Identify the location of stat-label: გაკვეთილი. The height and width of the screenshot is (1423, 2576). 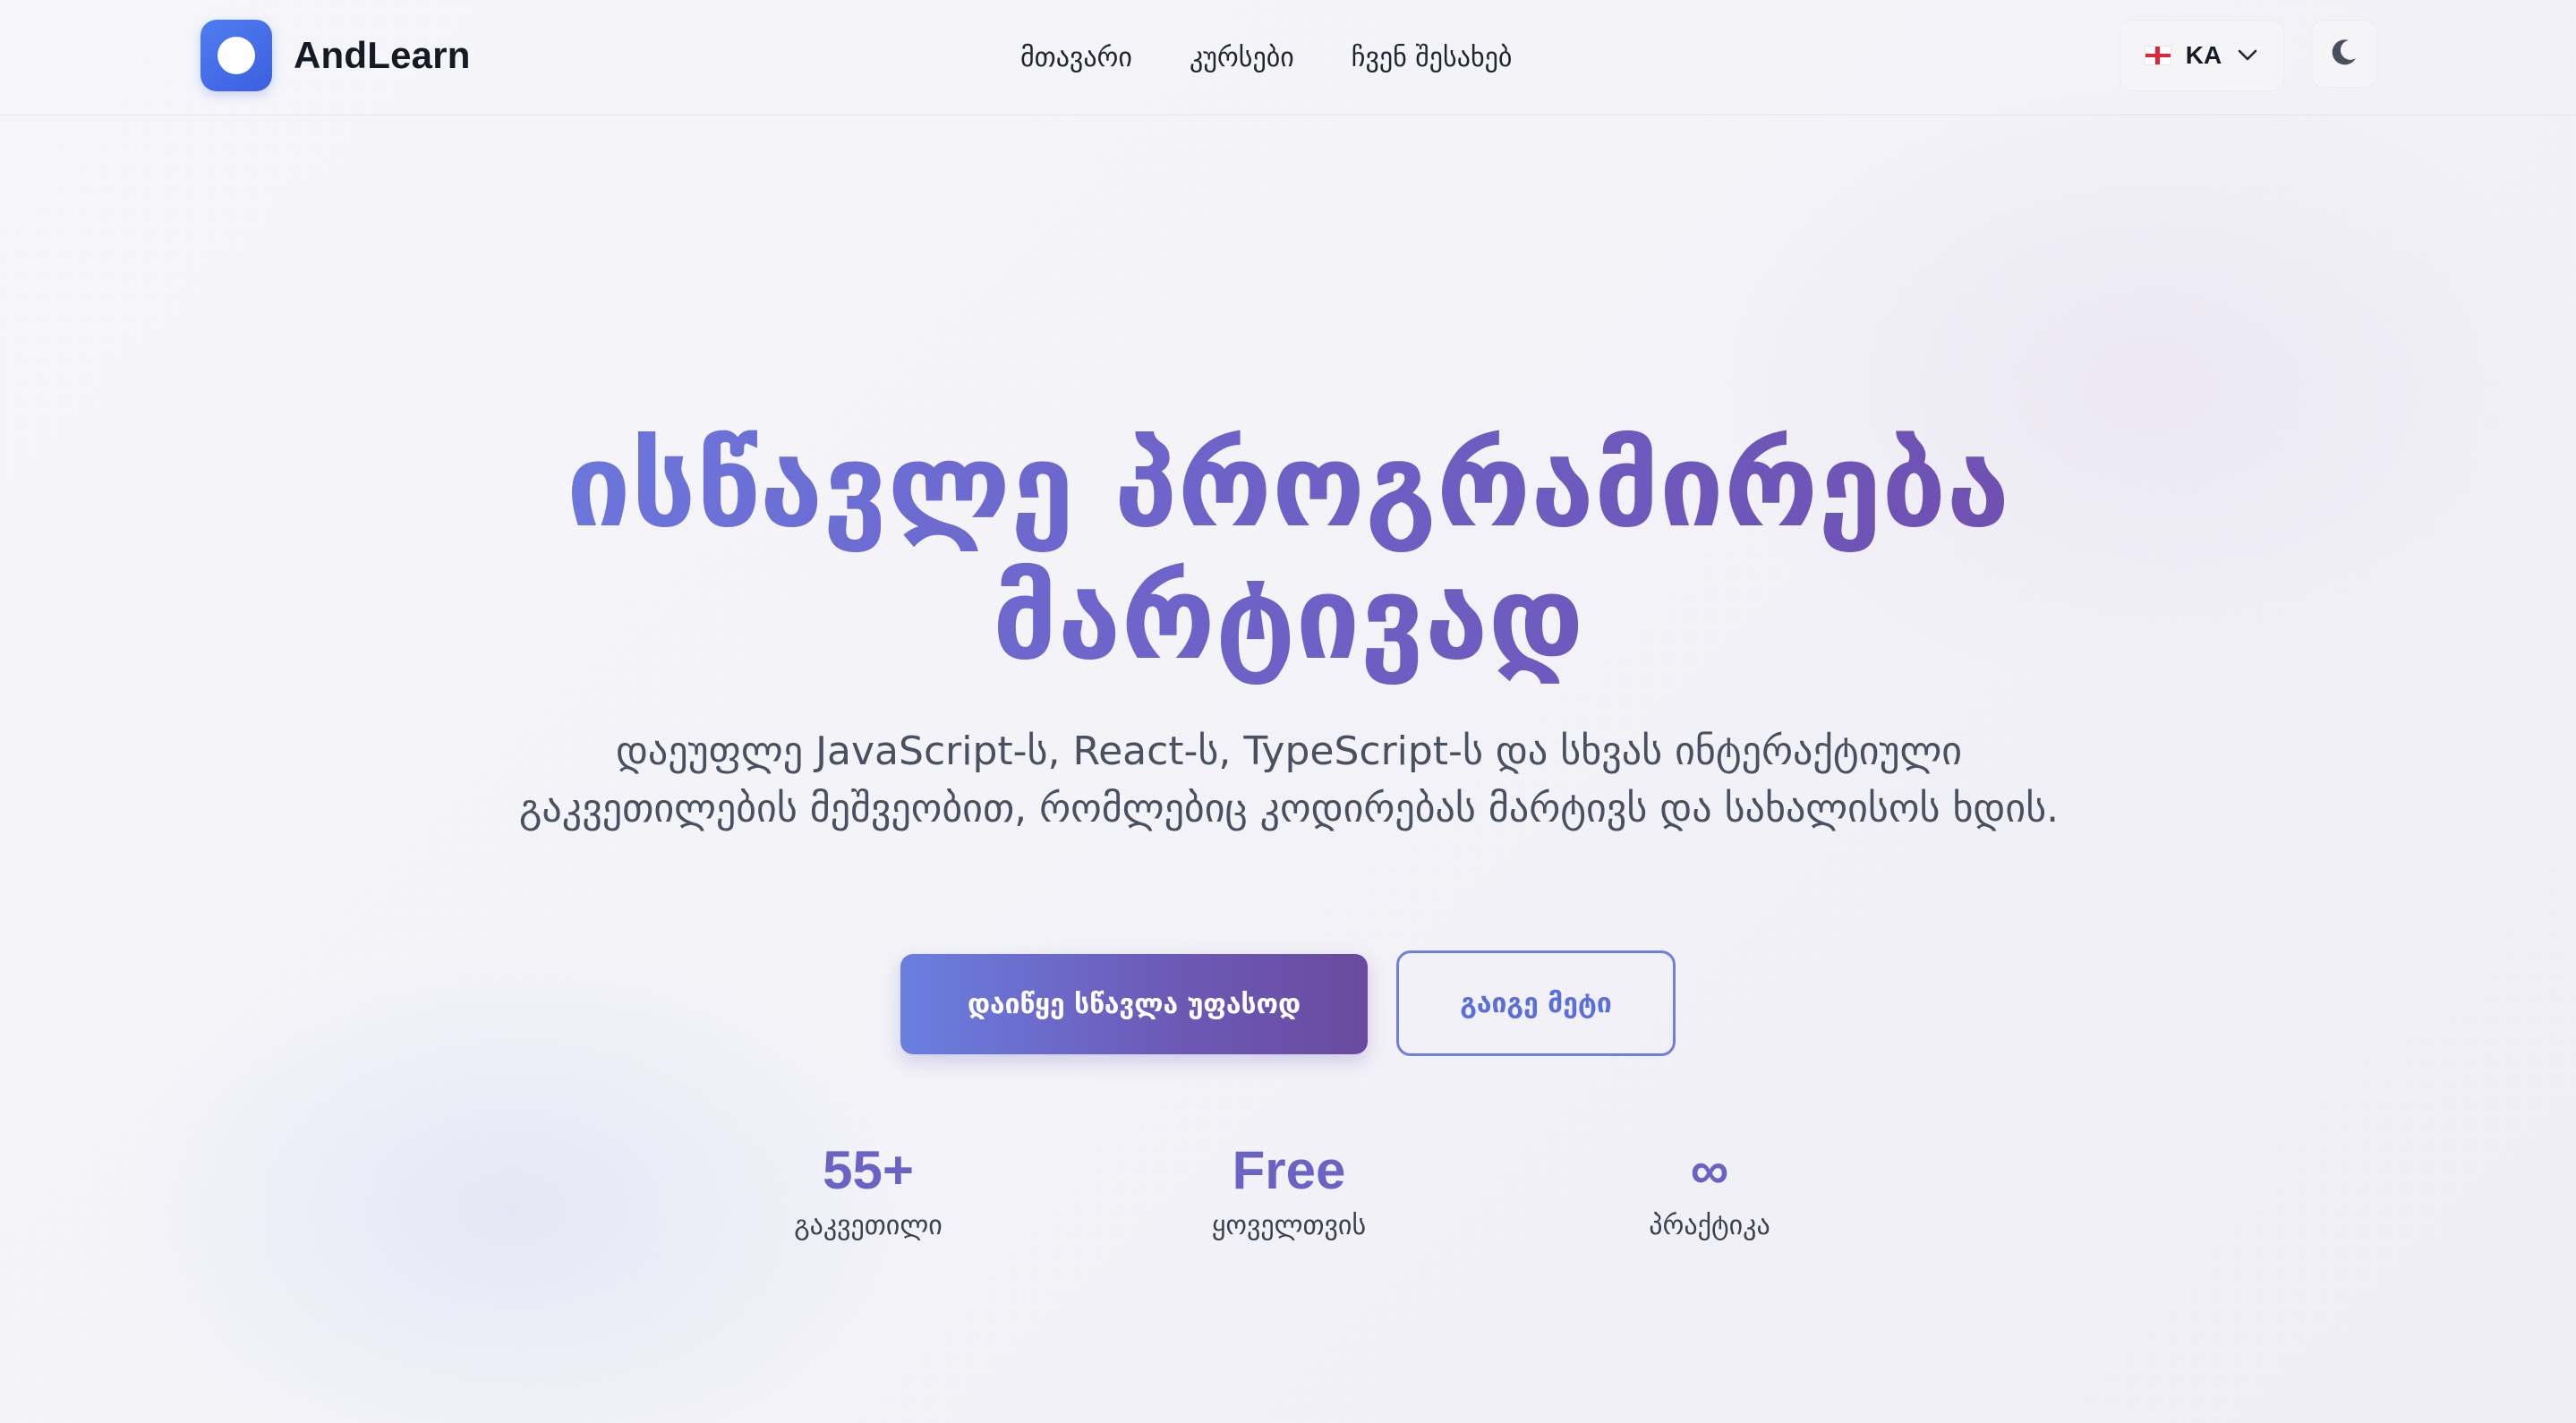
(868, 1225).